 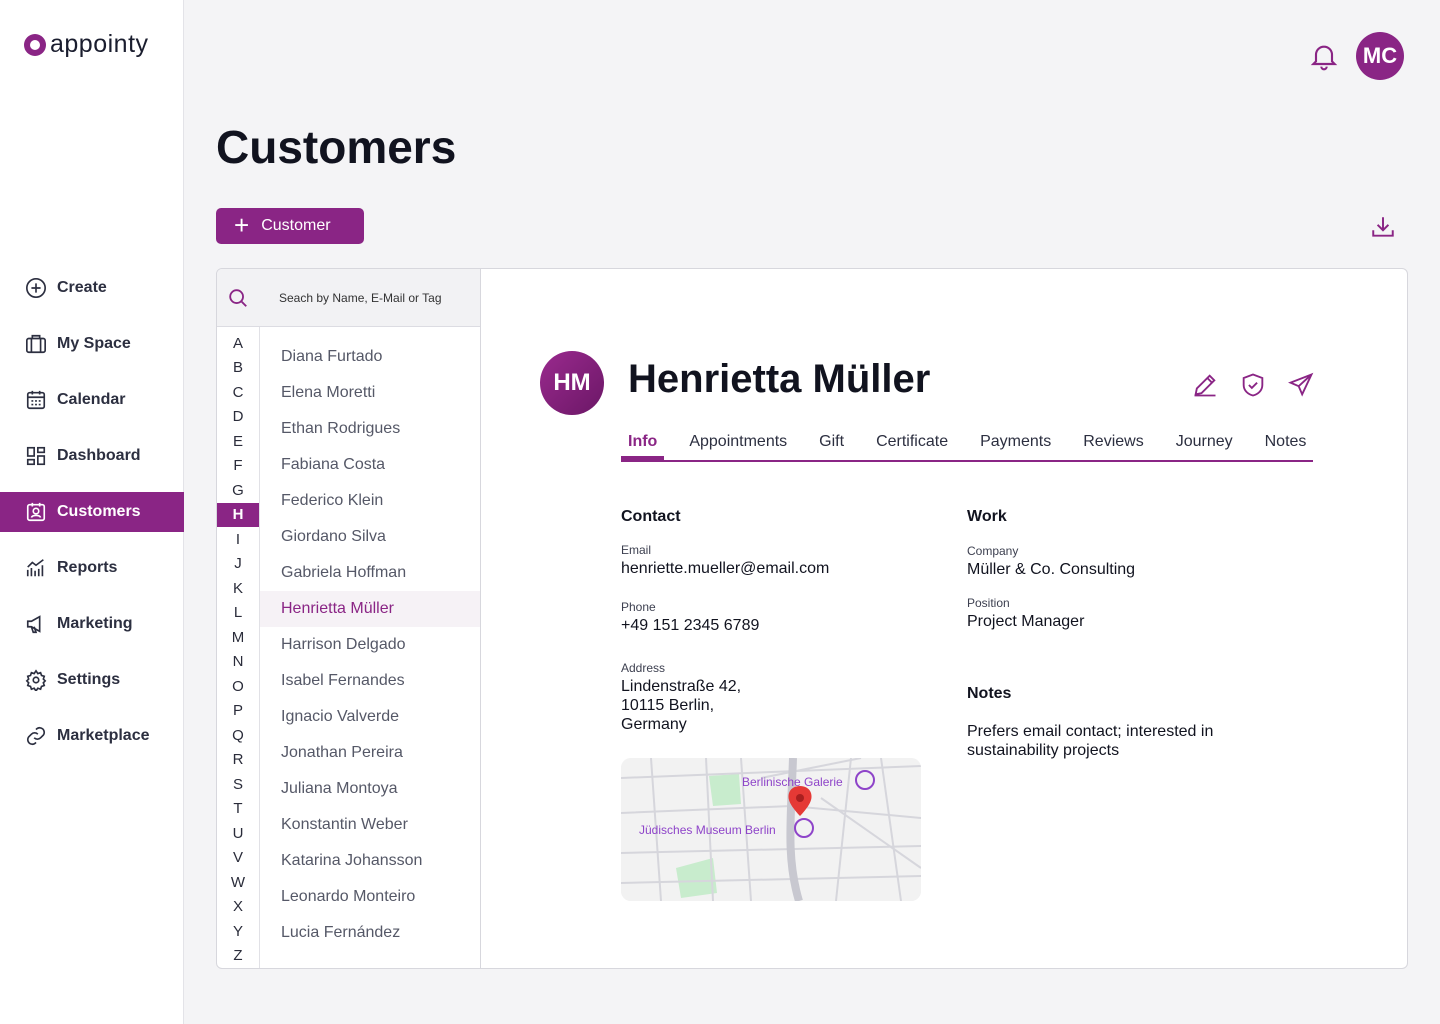 I want to click on alphabet-letter: Q, so click(x=238, y=735).